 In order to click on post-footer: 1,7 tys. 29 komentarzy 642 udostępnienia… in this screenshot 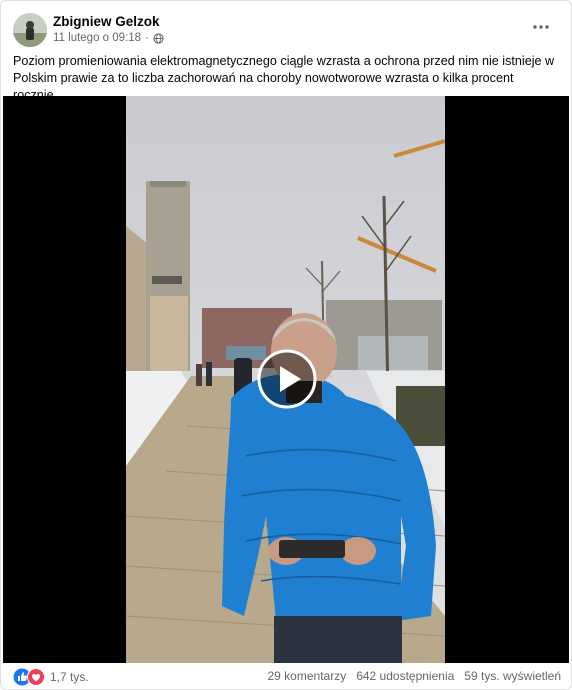, I will do `click(286, 676)`.